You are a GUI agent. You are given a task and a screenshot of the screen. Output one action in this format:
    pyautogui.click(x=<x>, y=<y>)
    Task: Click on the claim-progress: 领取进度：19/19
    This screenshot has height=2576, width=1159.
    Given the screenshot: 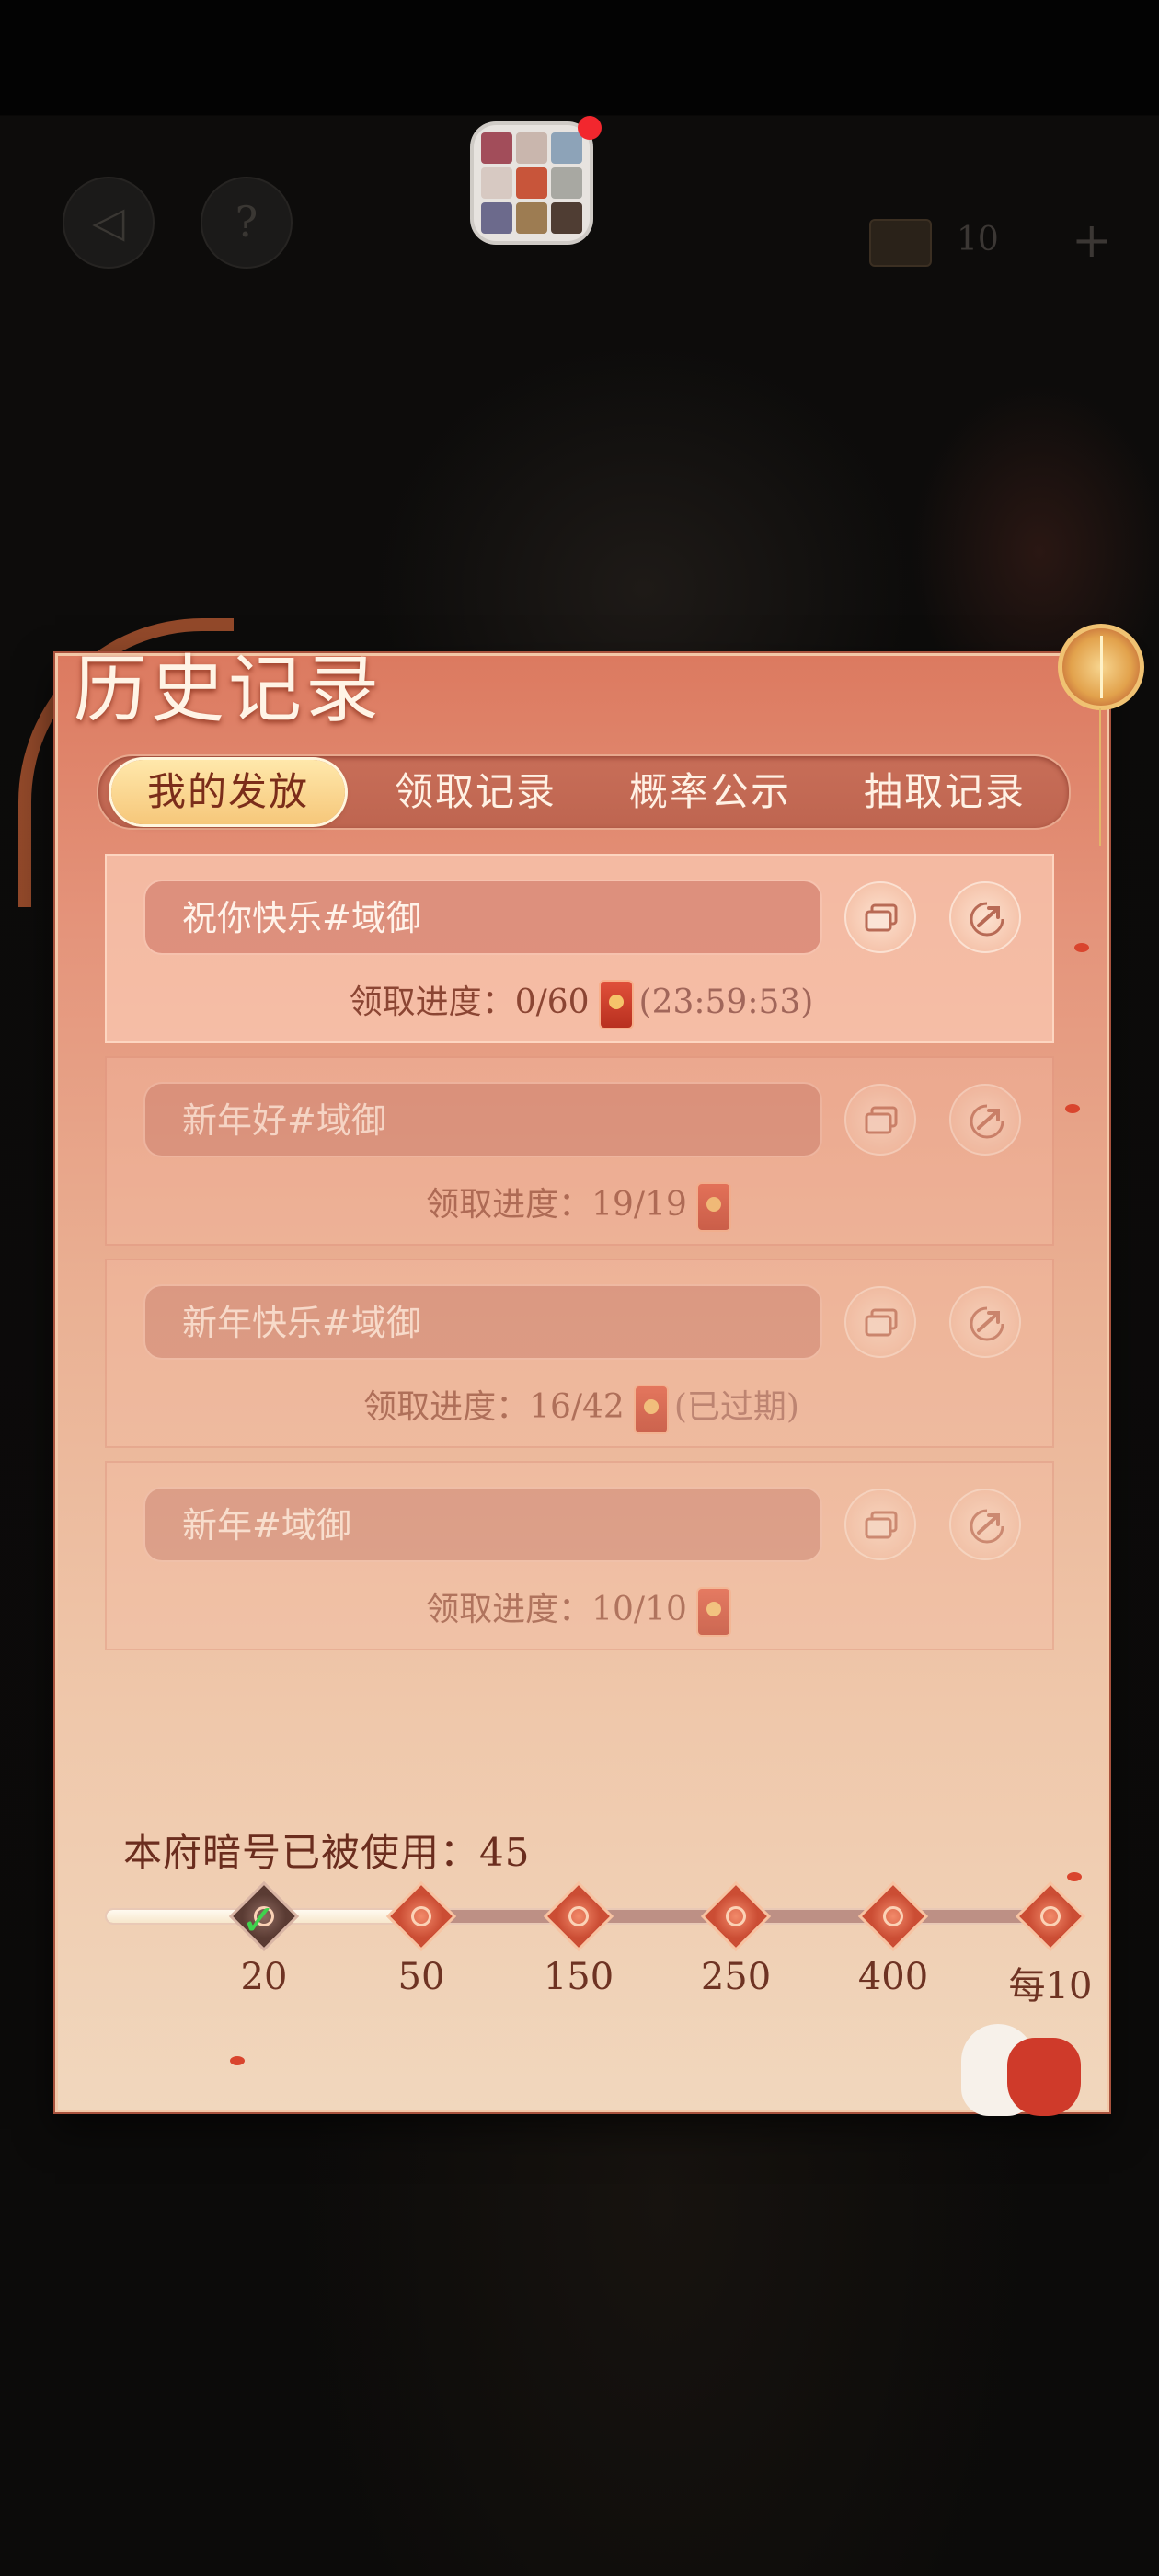 What is the action you would take?
    pyautogui.click(x=581, y=1205)
    